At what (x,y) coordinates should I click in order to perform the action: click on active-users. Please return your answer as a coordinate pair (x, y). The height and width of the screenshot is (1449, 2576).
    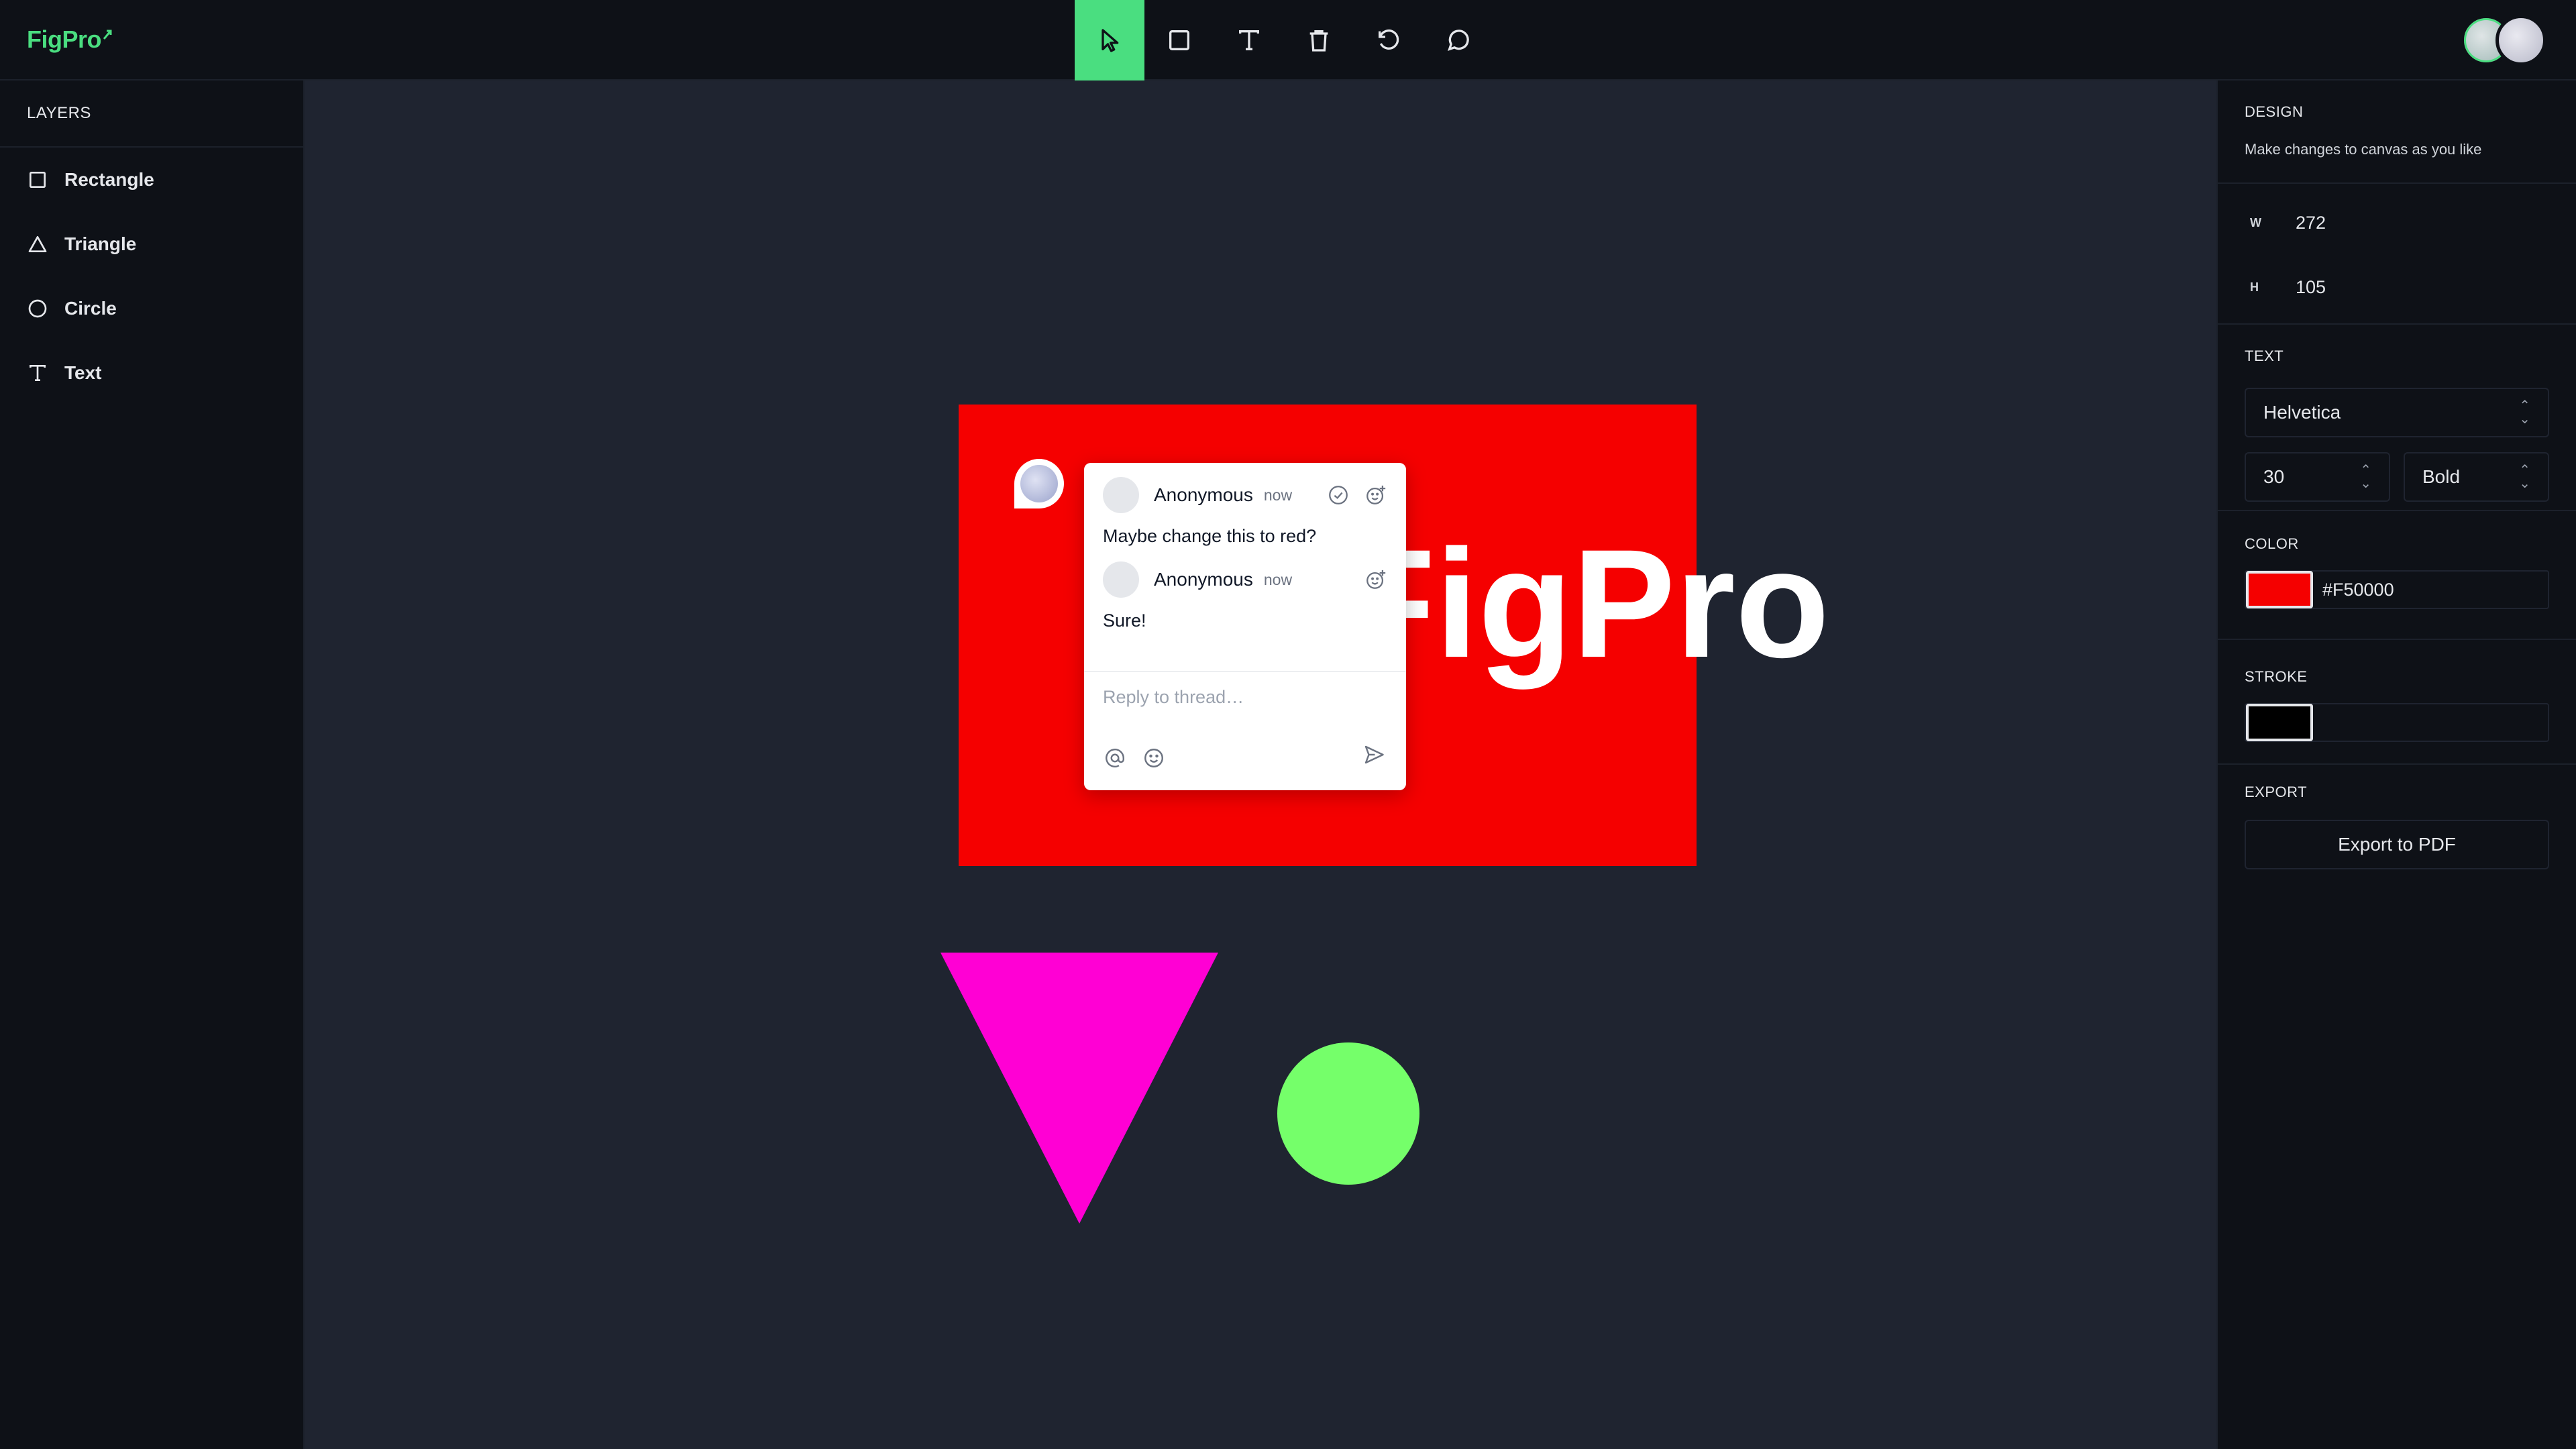
    Looking at the image, I should click on (2504, 40).